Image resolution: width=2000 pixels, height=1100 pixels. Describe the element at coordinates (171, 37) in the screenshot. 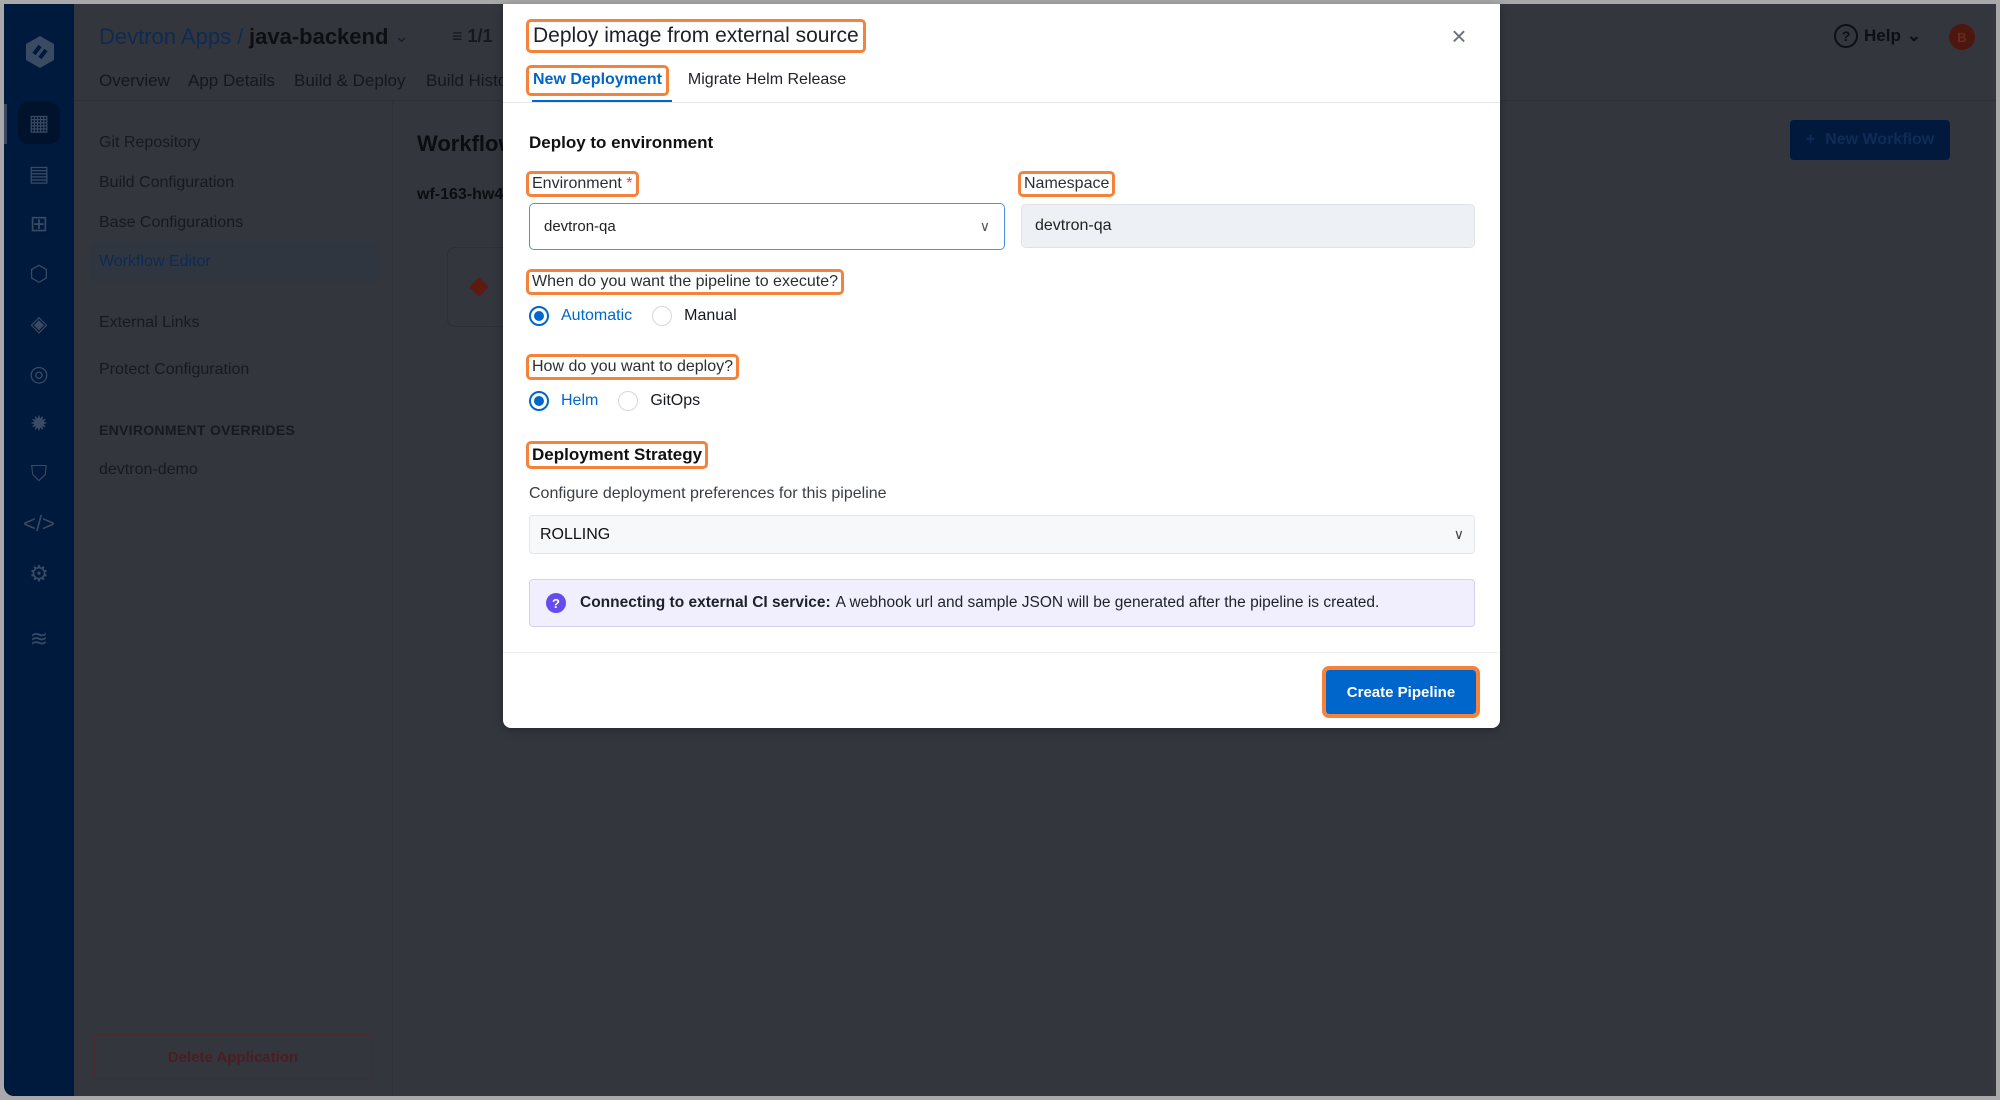

I see `breadcrumb-parent: Devtron Apps /` at that location.